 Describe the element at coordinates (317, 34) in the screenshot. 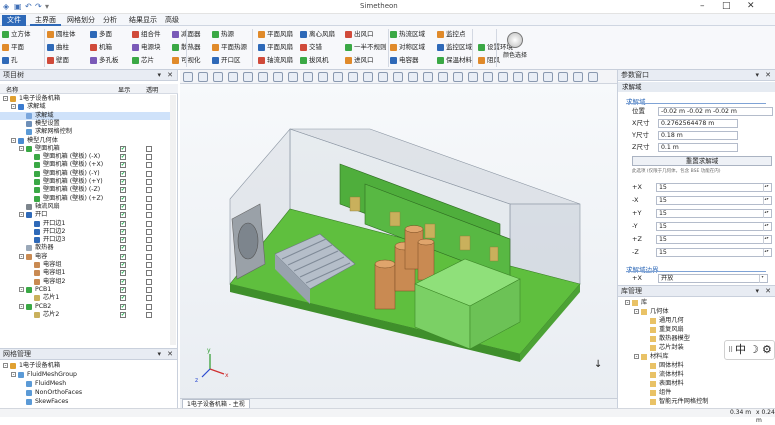

I see `ribbon-button-row1-7: 离心风扇` at that location.